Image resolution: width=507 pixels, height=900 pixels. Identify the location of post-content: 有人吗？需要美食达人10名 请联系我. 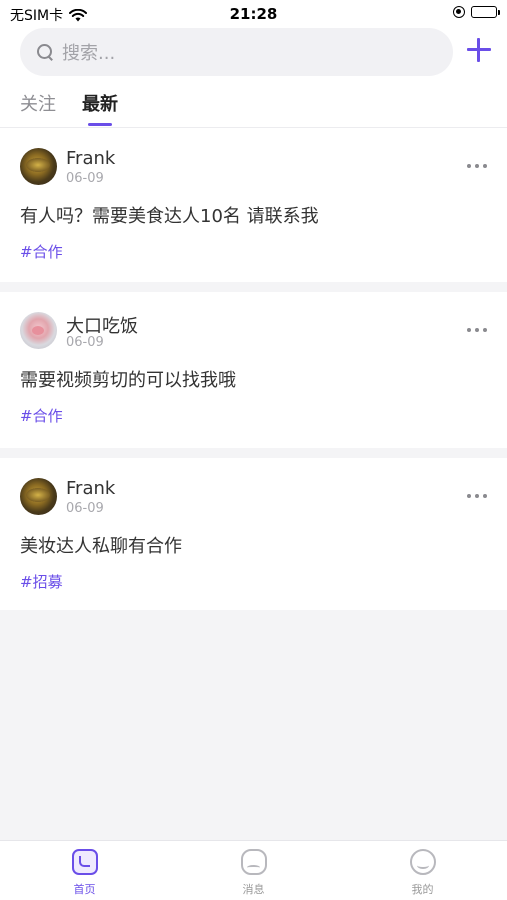
(169, 216).